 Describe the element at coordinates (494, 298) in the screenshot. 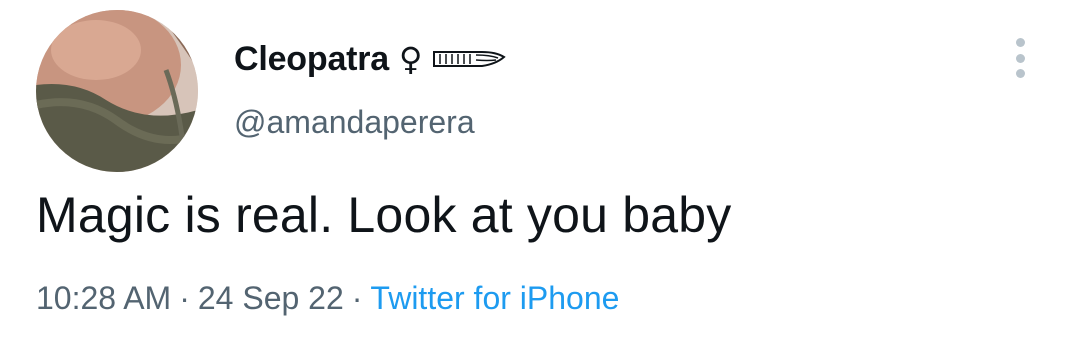

I see `tweet-source-link: Twitter for iPhone` at that location.